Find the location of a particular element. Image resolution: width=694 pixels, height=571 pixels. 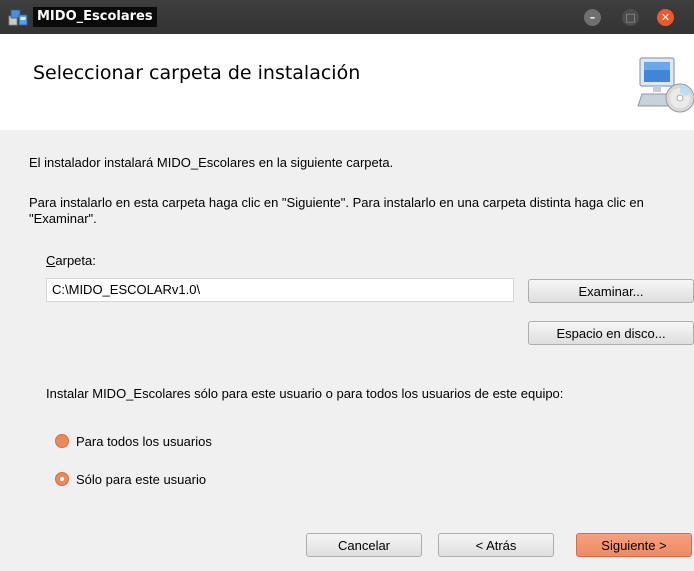

close-button: ✕ is located at coordinates (665, 17).